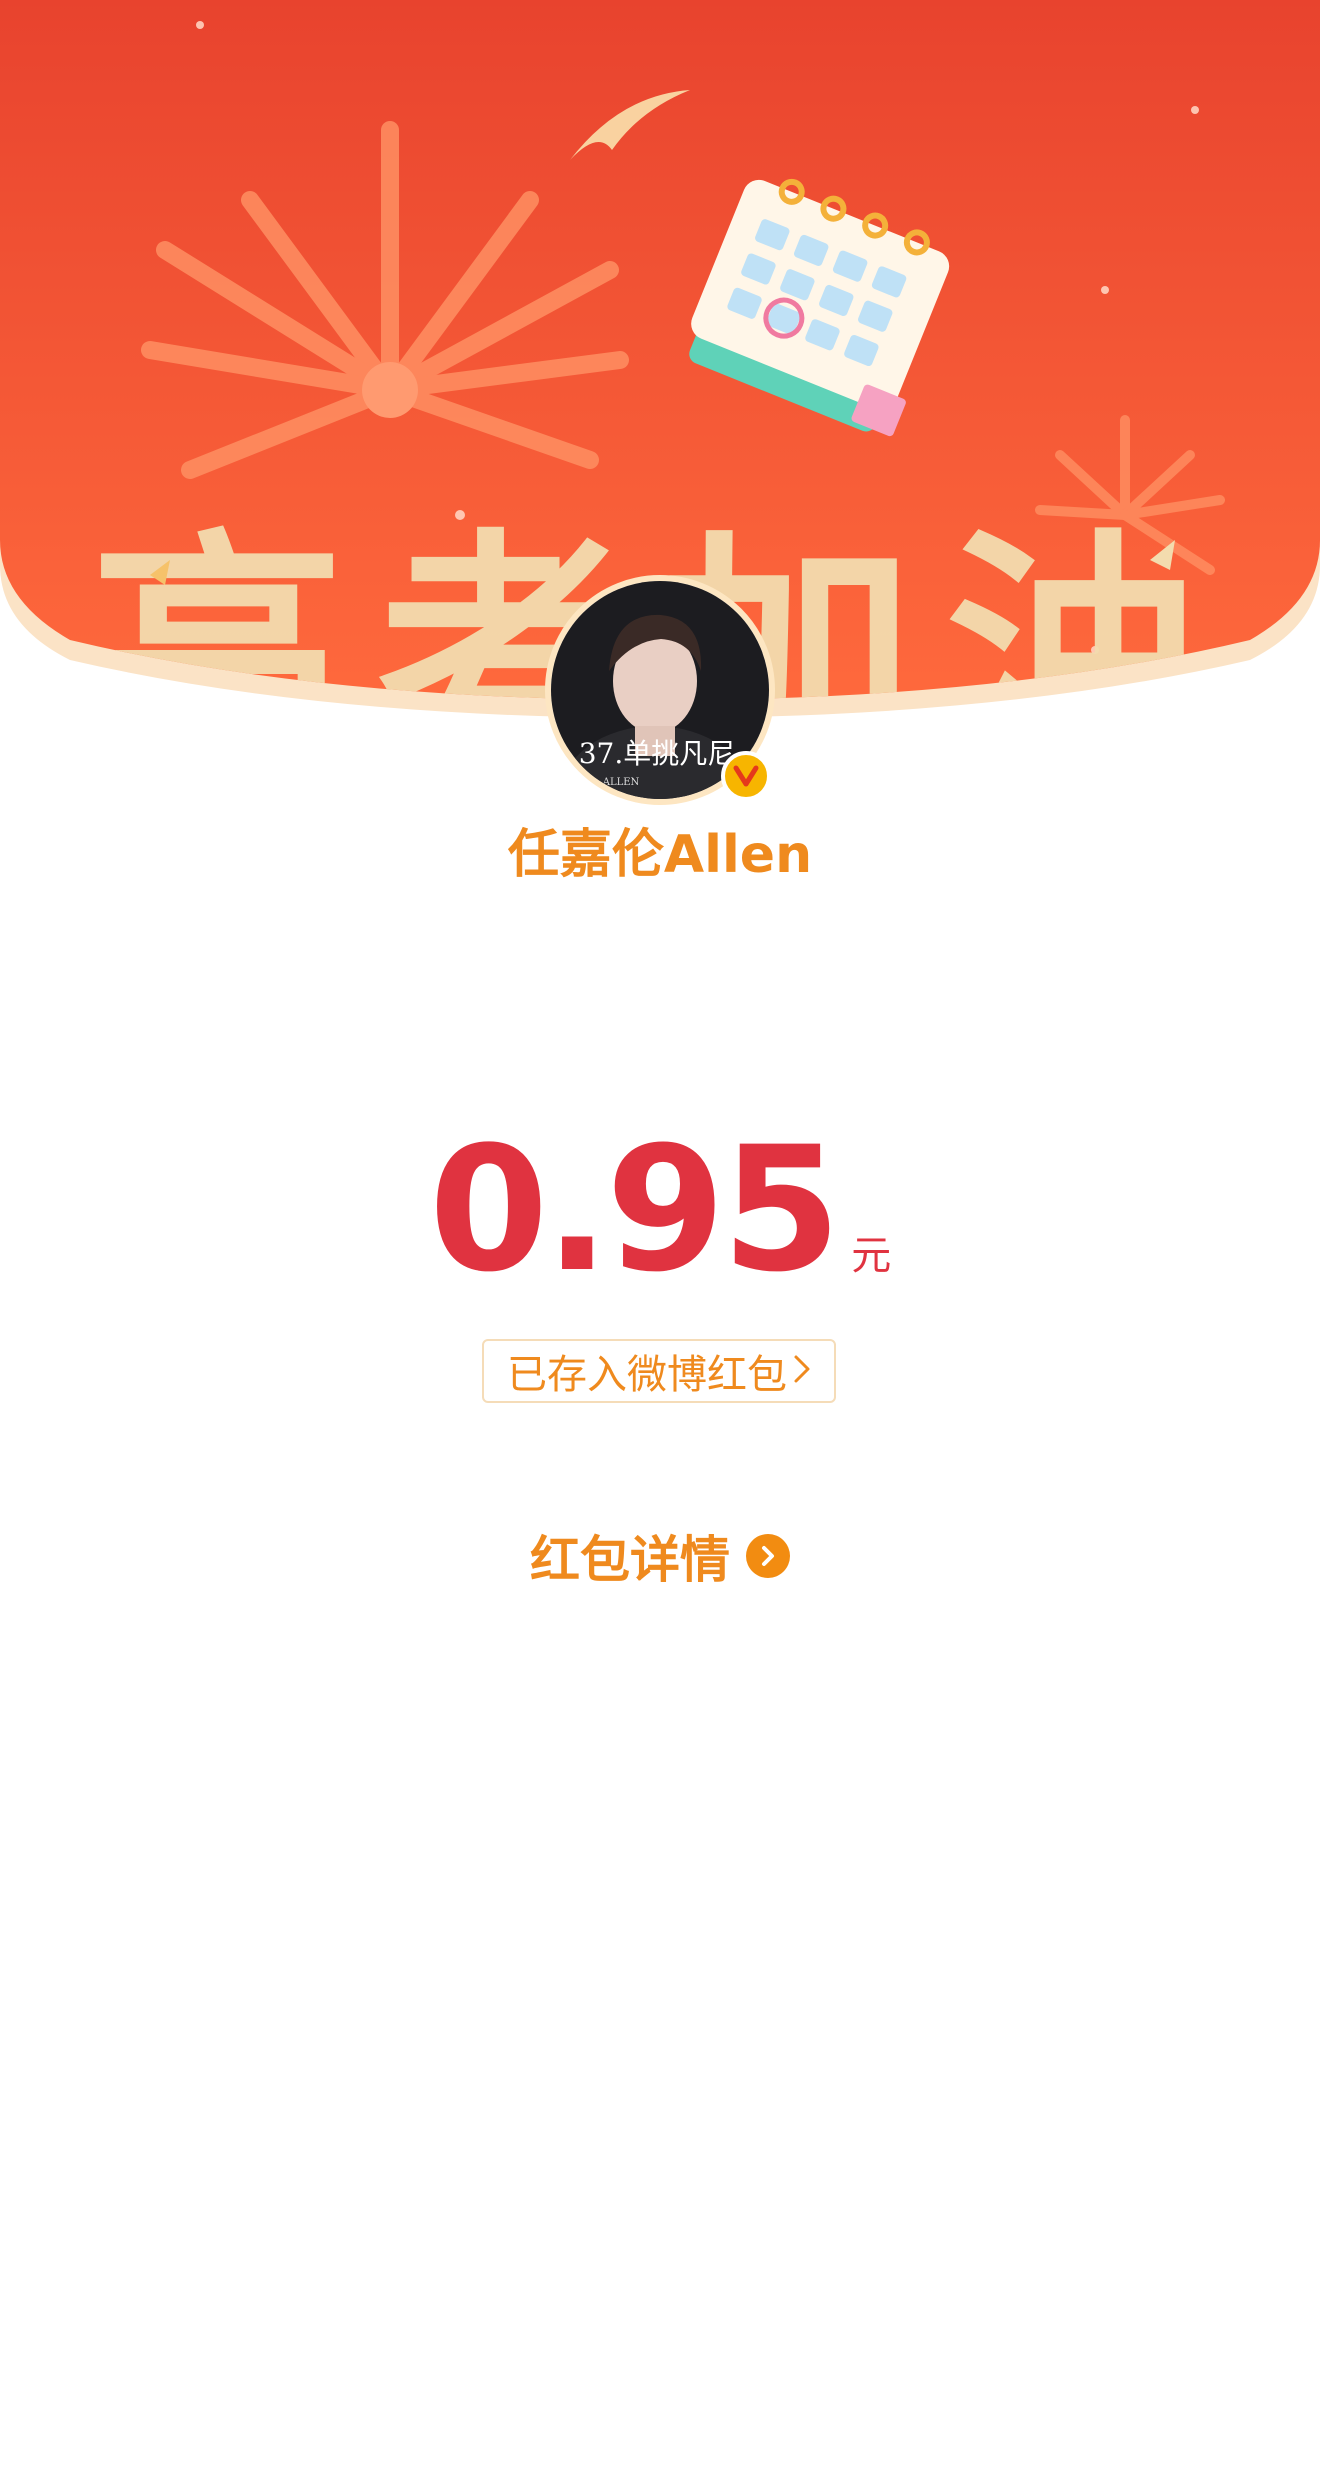 This screenshot has height=2489, width=1320. What do you see at coordinates (657, 753) in the screenshot?
I see `avatar-caption: 37.单挑凡尼` at bounding box center [657, 753].